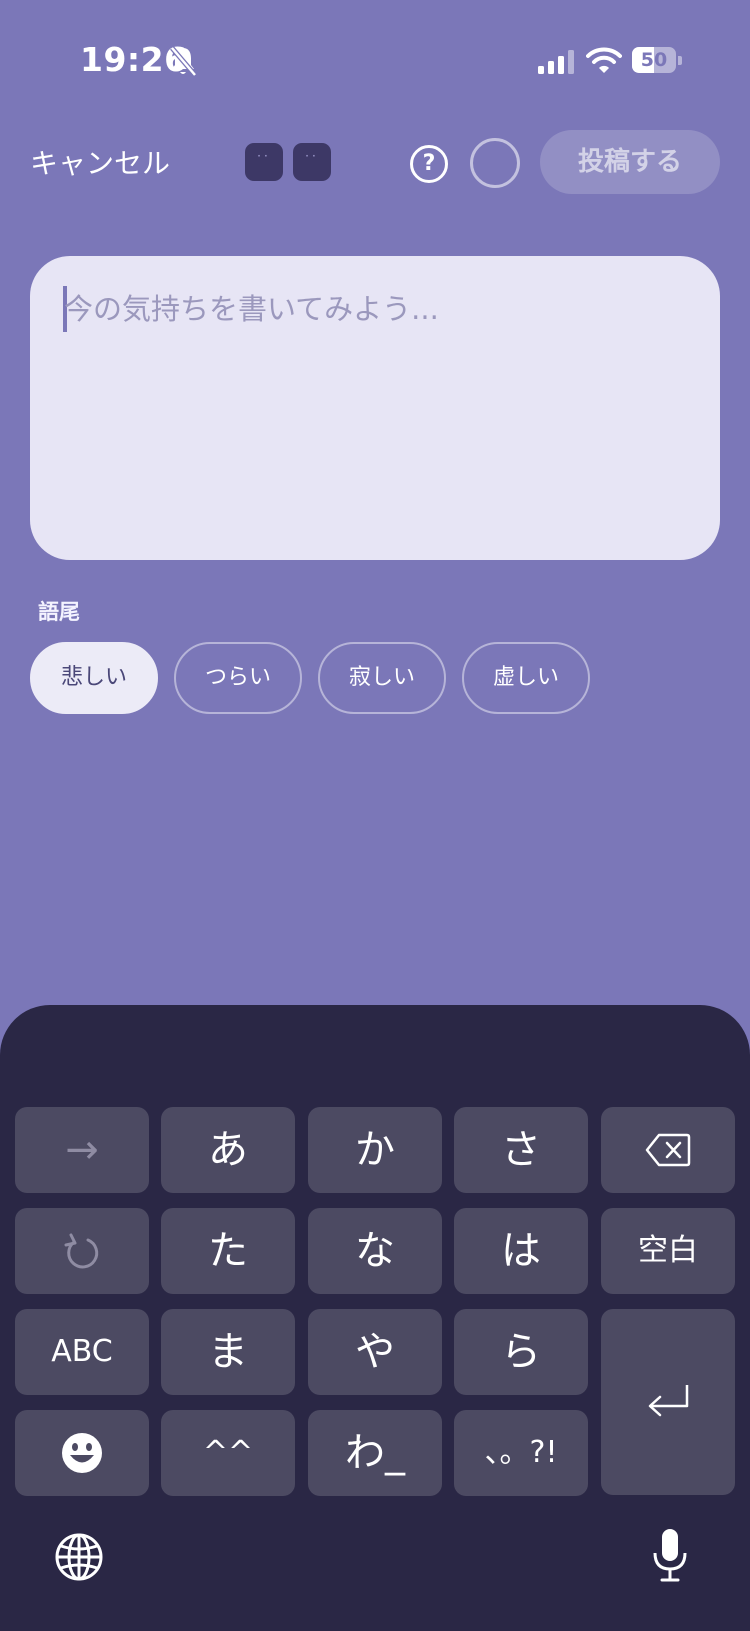 The width and height of the screenshot is (750, 1631). I want to click on key-next: →, so click(82, 1150).